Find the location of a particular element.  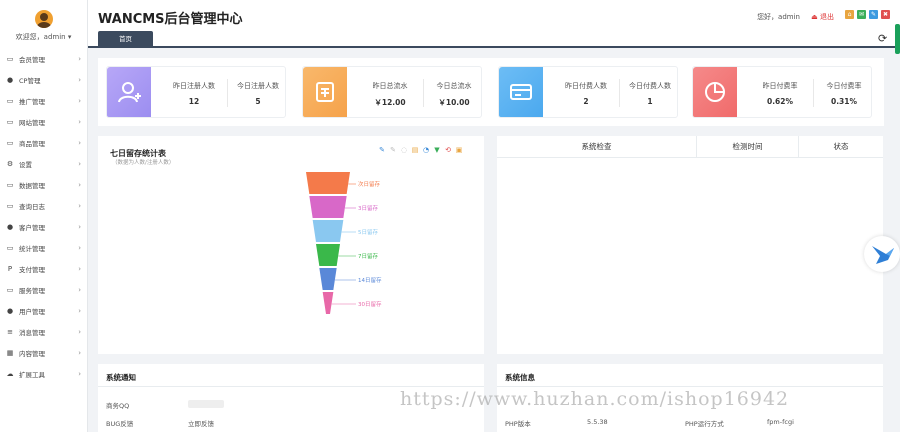

stat-value: 2 is located at coordinates (586, 101).